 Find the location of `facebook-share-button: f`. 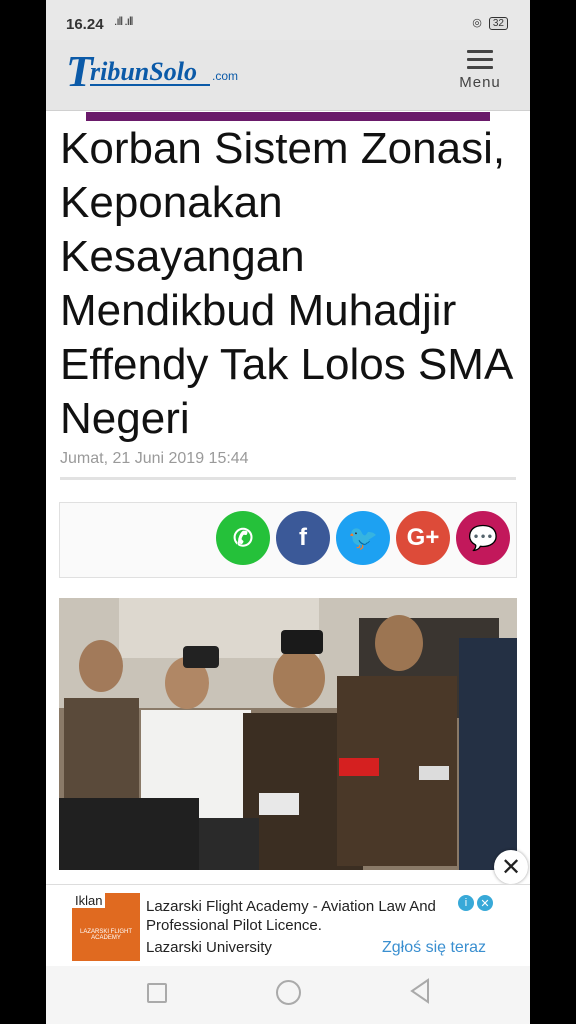

facebook-share-button: f is located at coordinates (303, 538).